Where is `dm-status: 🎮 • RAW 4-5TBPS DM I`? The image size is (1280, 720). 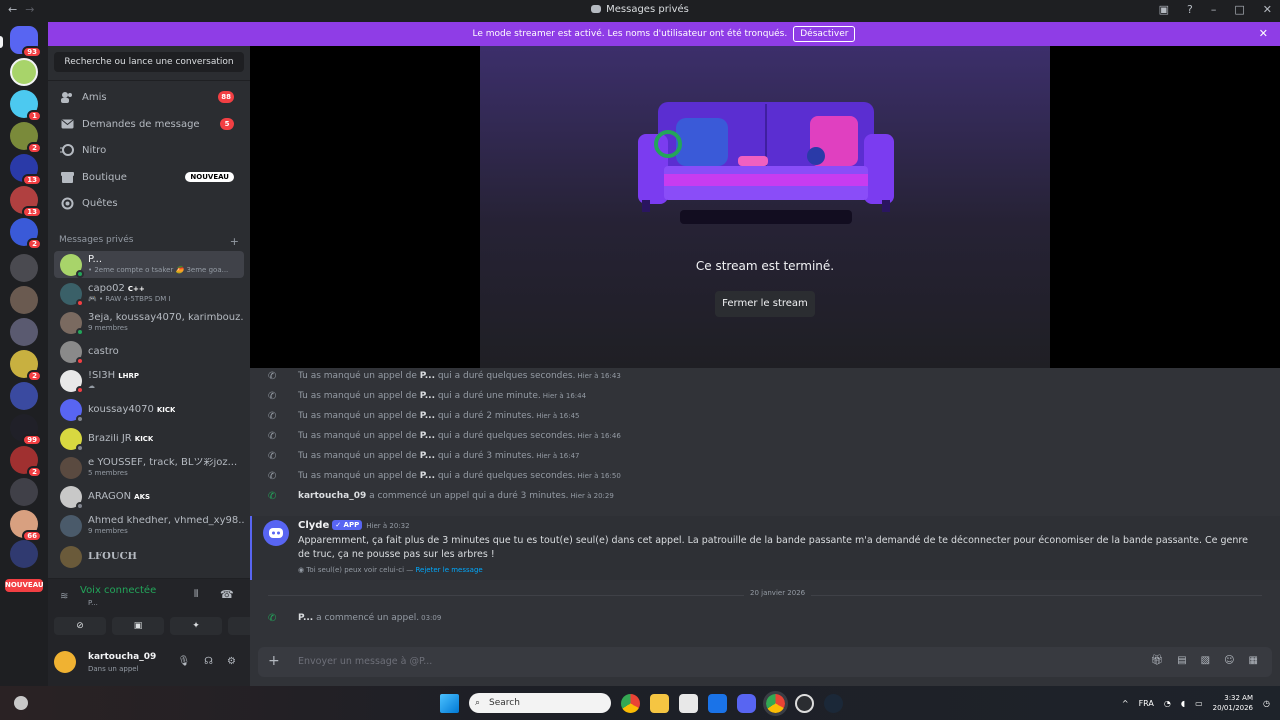
dm-status: 🎮 • RAW 4-5TBPS DM I is located at coordinates (129, 298).